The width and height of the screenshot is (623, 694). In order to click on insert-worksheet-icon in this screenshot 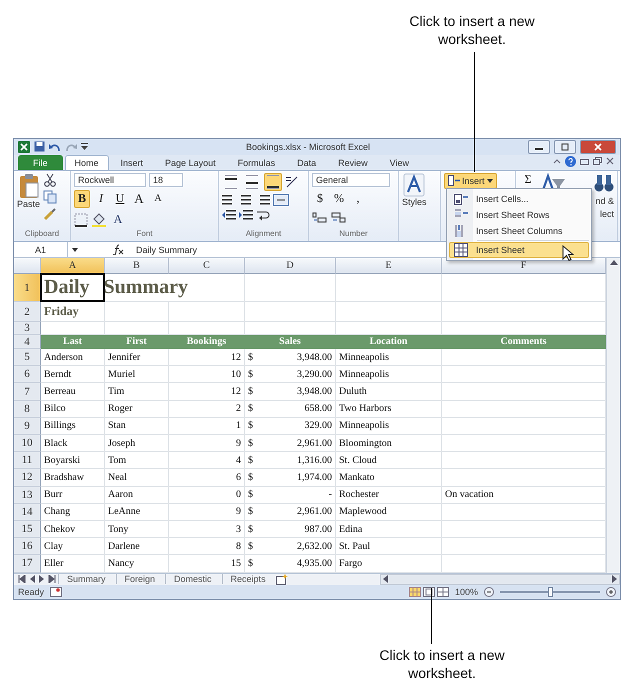, I will do `click(282, 579)`.